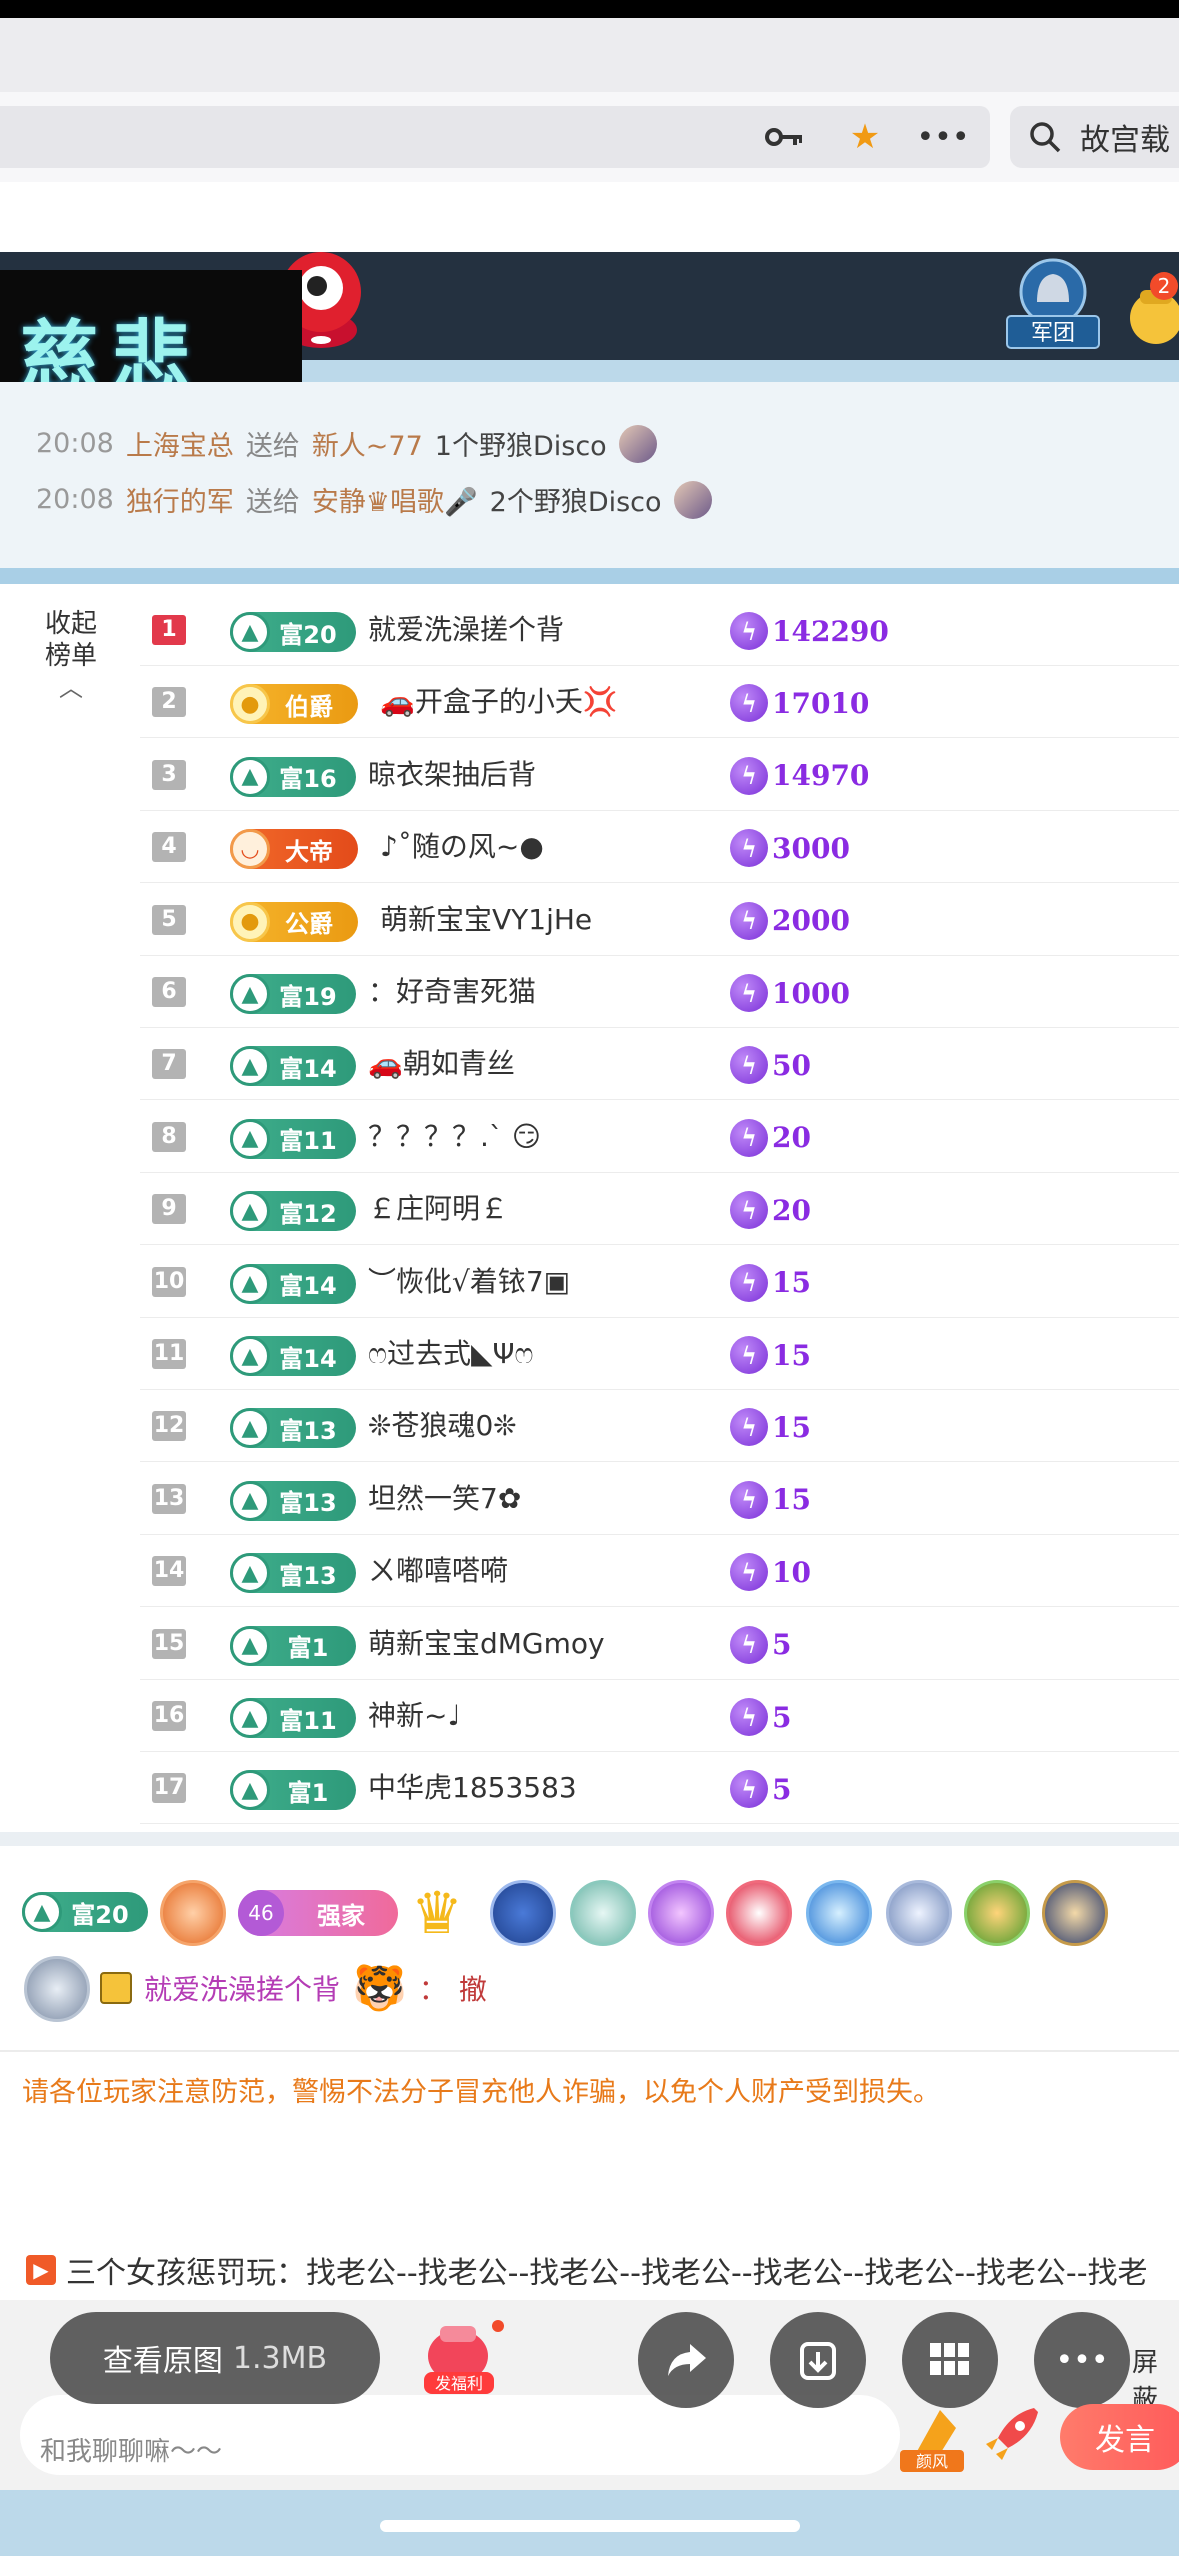 The width and height of the screenshot is (1179, 2556). Describe the element at coordinates (293, 1790) in the screenshot. I see `level-badge: ▲ 富1` at that location.